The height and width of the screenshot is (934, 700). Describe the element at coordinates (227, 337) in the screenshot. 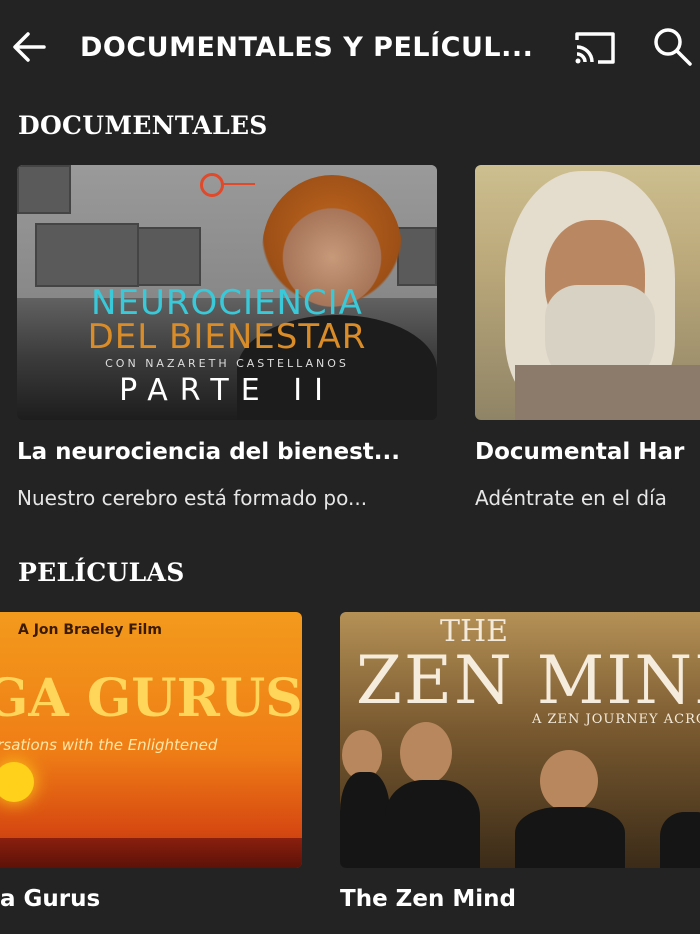

I see `thumbnail-line2: DEL BIENESTAR` at that location.